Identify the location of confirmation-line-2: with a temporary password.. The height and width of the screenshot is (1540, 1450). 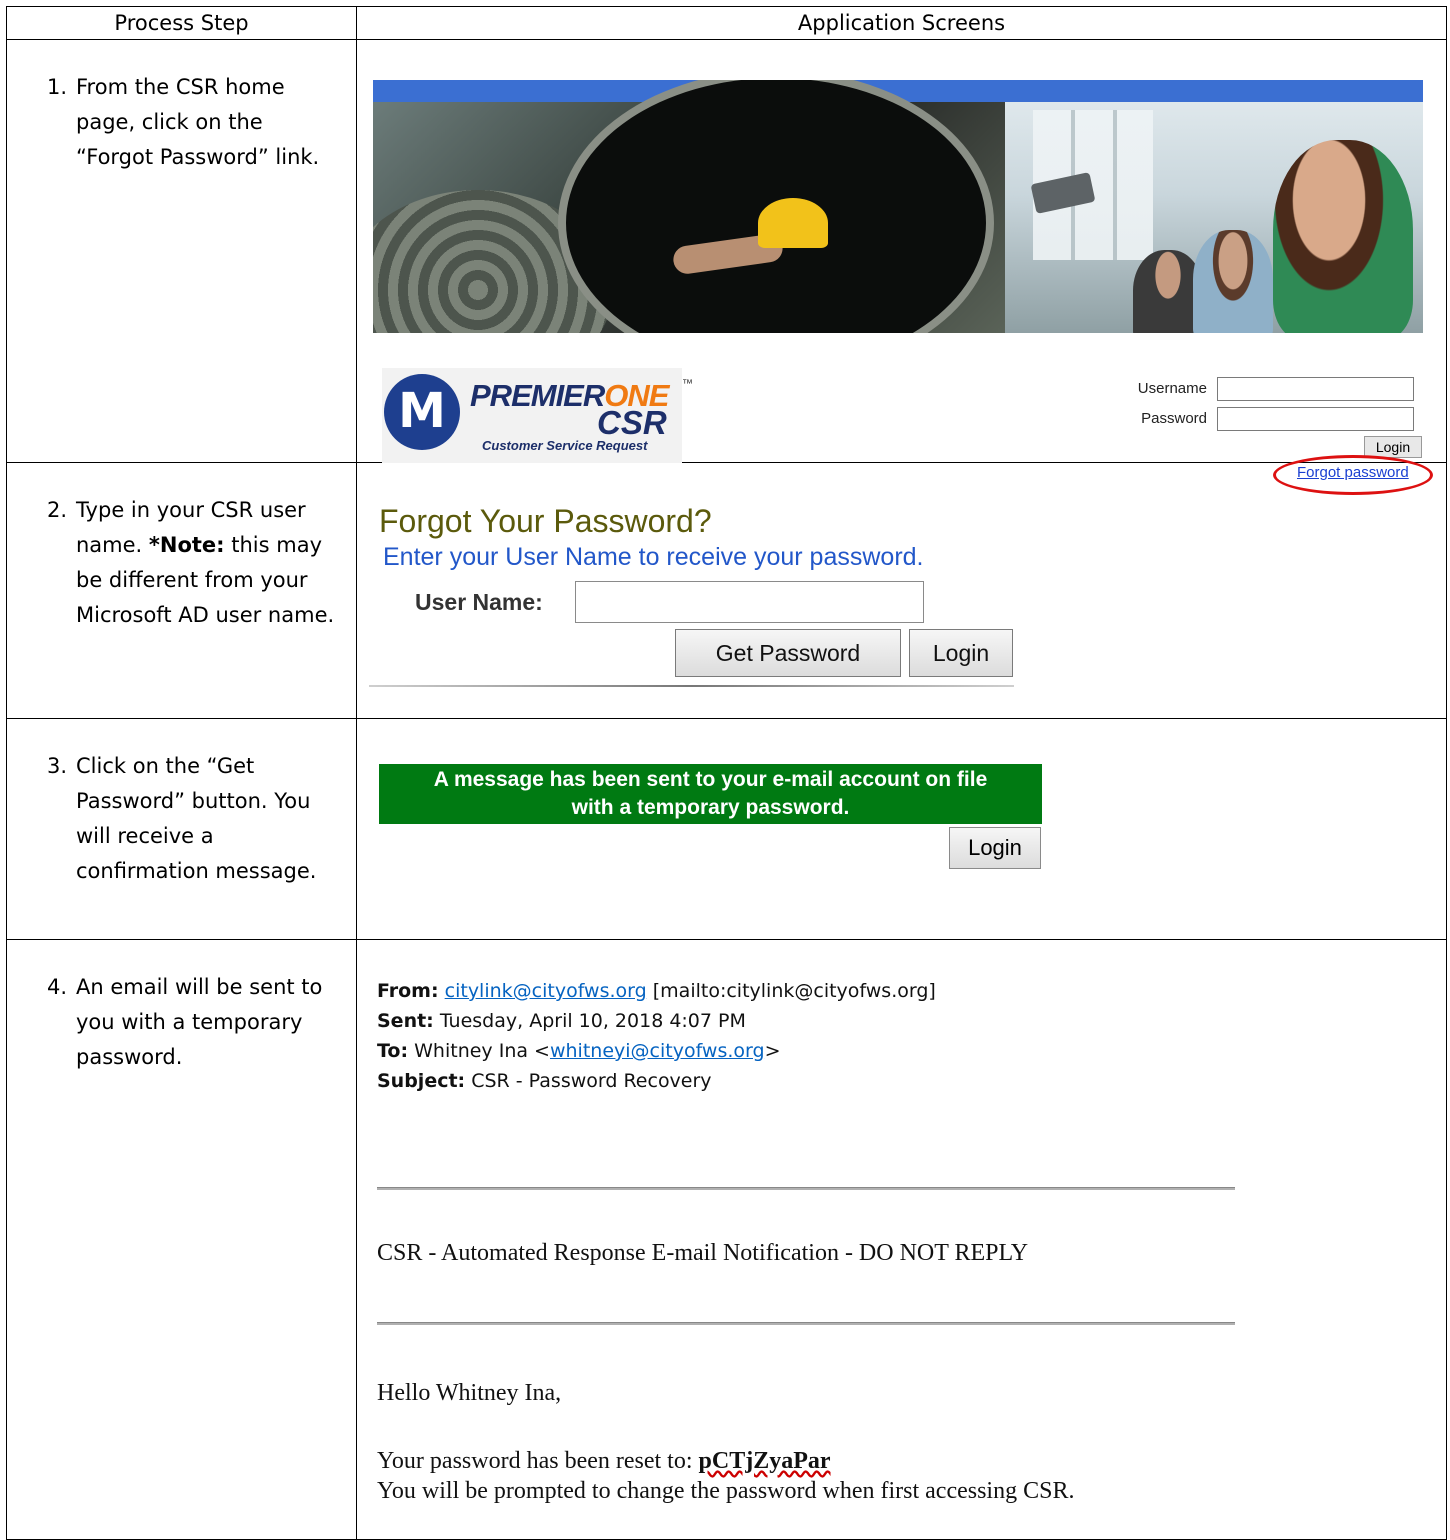
(710, 807).